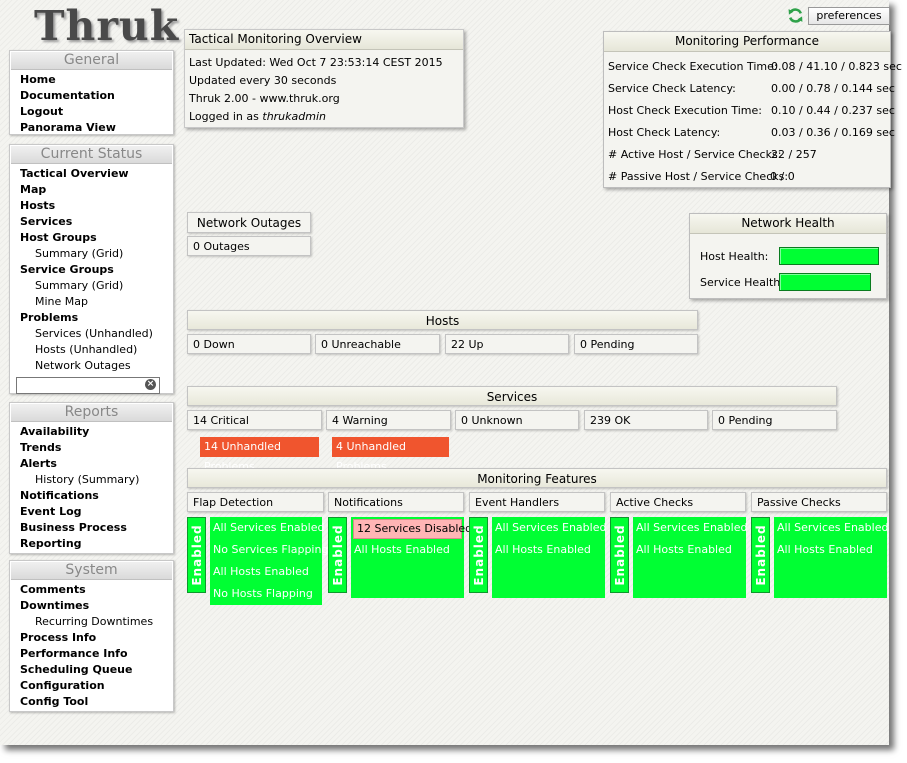 The height and width of the screenshot is (763, 907). What do you see at coordinates (300, 98) in the screenshot?
I see `thruk-website-link: www.thruk.org` at bounding box center [300, 98].